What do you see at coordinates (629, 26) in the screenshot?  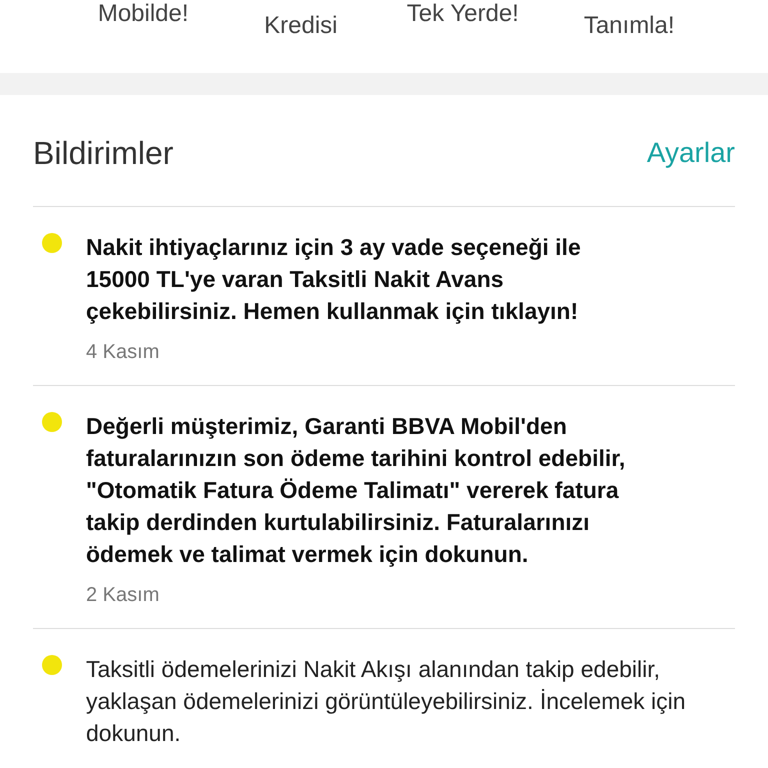 I see `shortcut-label: Tanımla!` at bounding box center [629, 26].